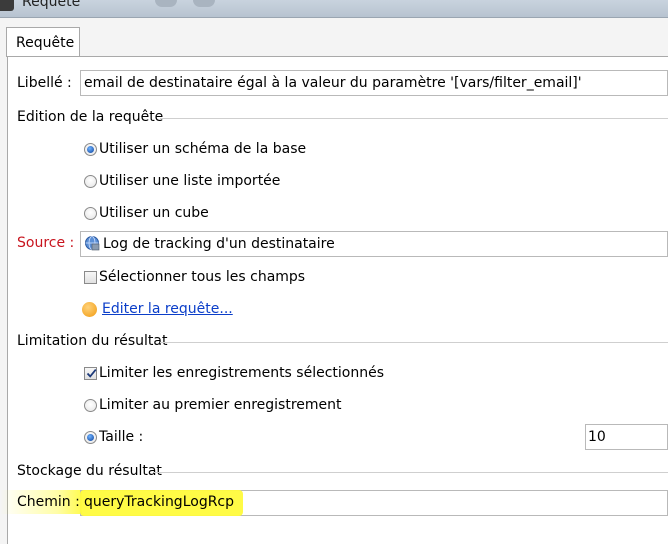 The image size is (668, 544). Describe the element at coordinates (90, 437) in the screenshot. I see `radio-size` at that location.